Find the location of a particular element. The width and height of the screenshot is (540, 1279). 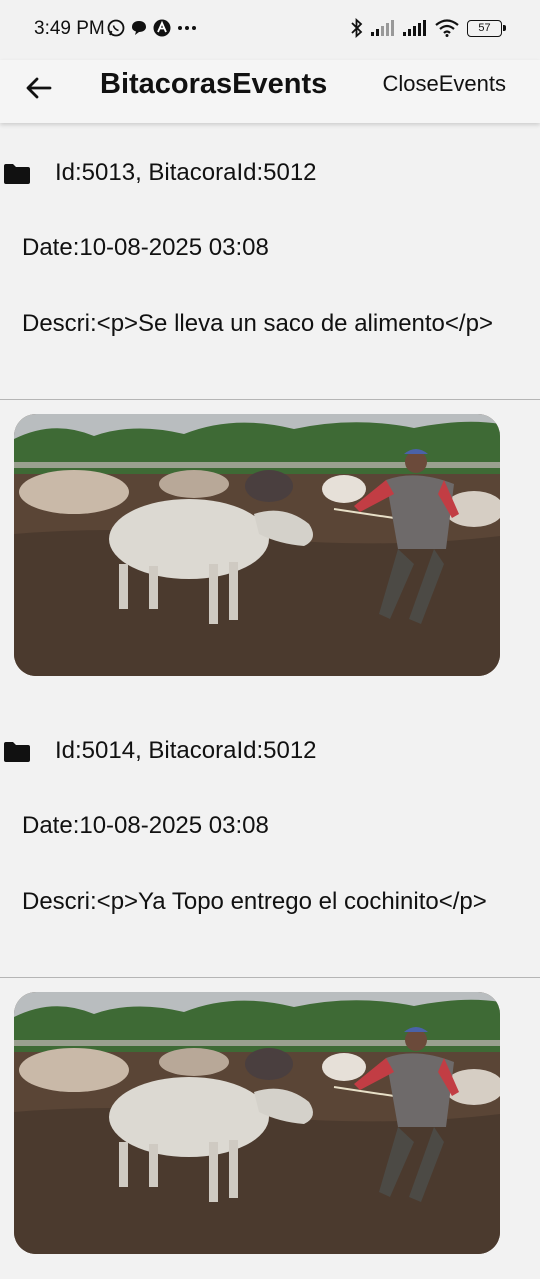

wifi-icon is located at coordinates (447, 28).